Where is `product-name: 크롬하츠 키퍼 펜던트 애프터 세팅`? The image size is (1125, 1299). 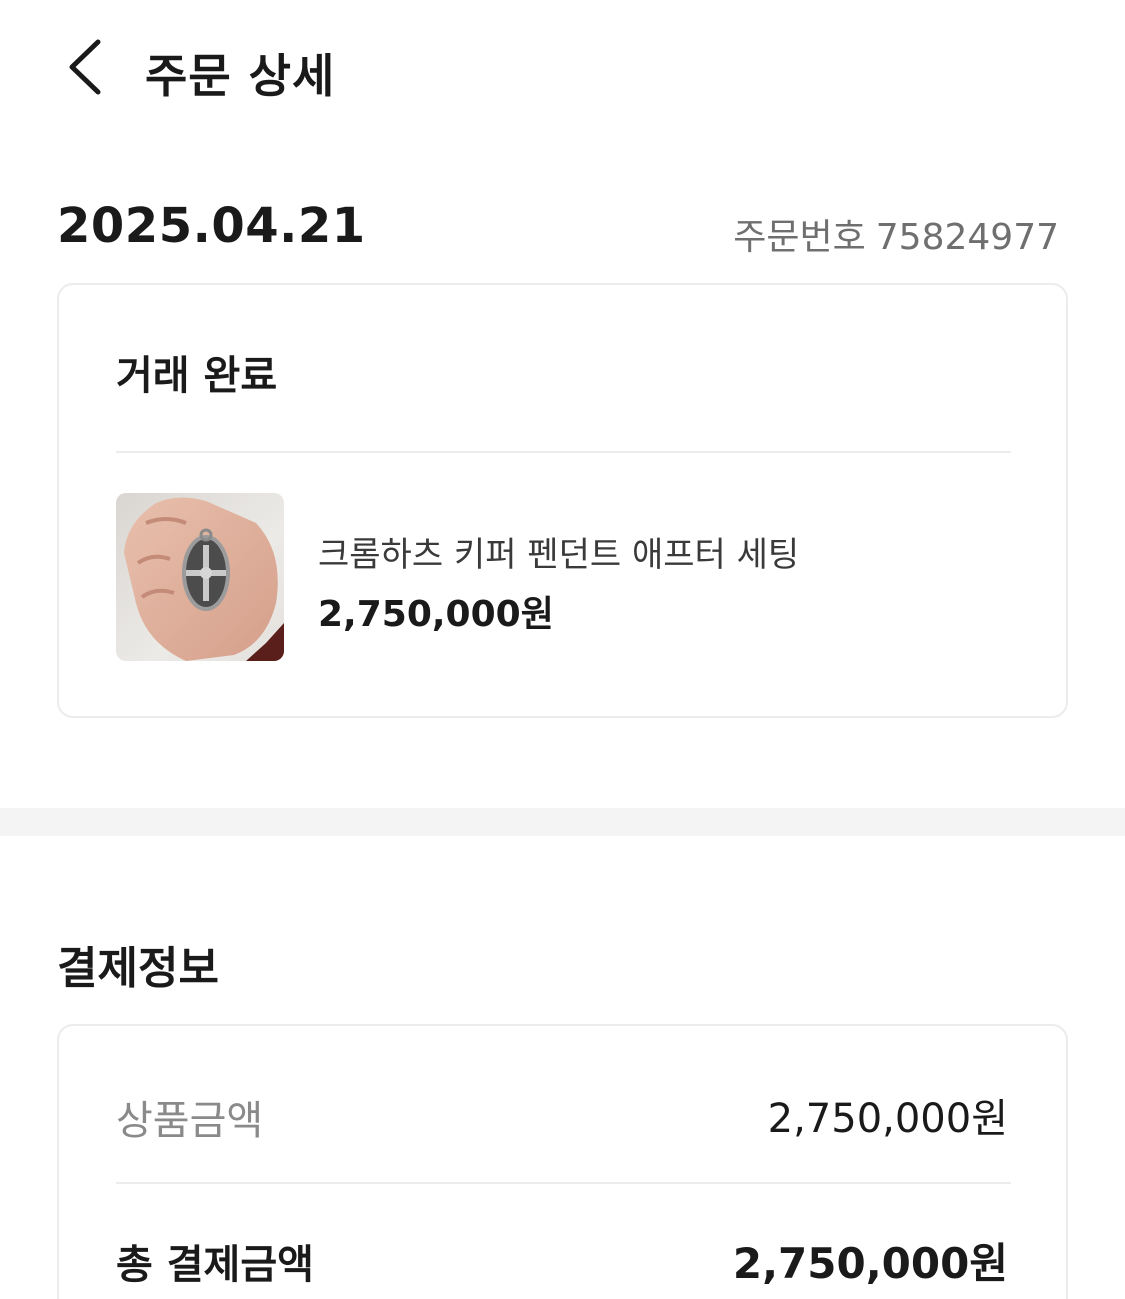
product-name: 크롬하츠 키퍼 펜던트 애프터 세팅 is located at coordinates (558, 551).